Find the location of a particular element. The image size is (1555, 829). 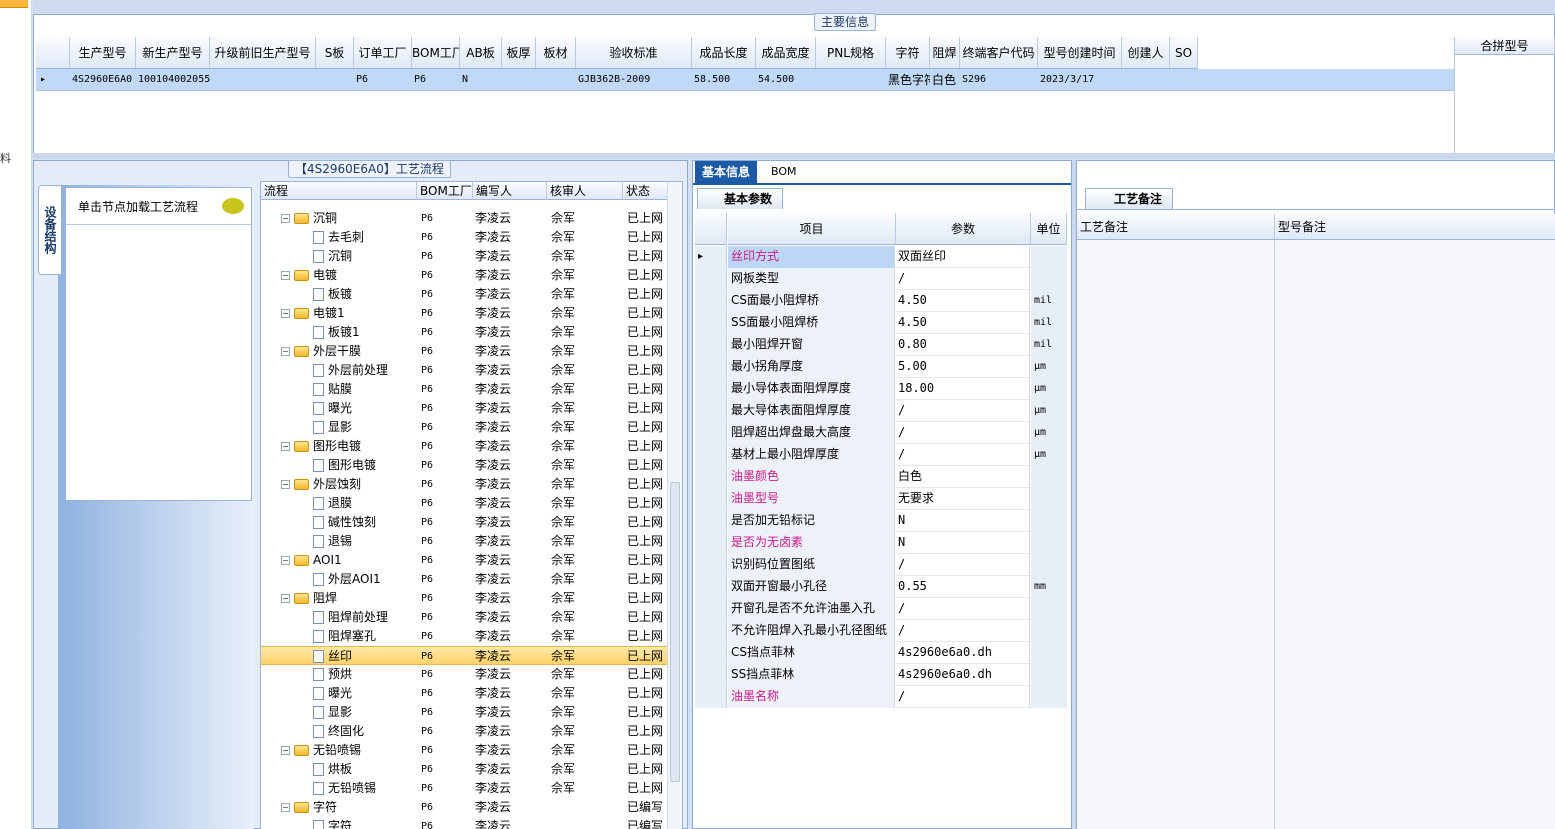

grid-corner is located at coordinates (53, 53).